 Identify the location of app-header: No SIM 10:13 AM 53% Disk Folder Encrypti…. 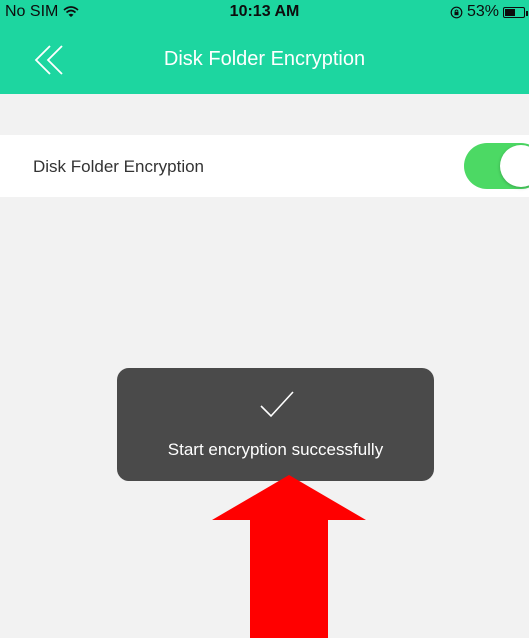
(264, 47).